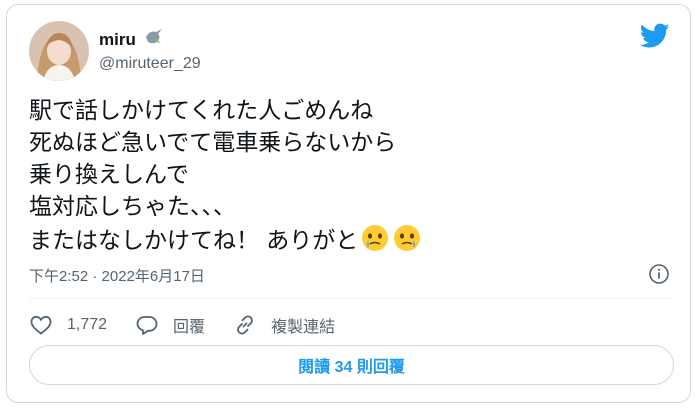  What do you see at coordinates (132, 207) in the screenshot?
I see `tweet-text-line: 塩対応しちゃた、、、` at bounding box center [132, 207].